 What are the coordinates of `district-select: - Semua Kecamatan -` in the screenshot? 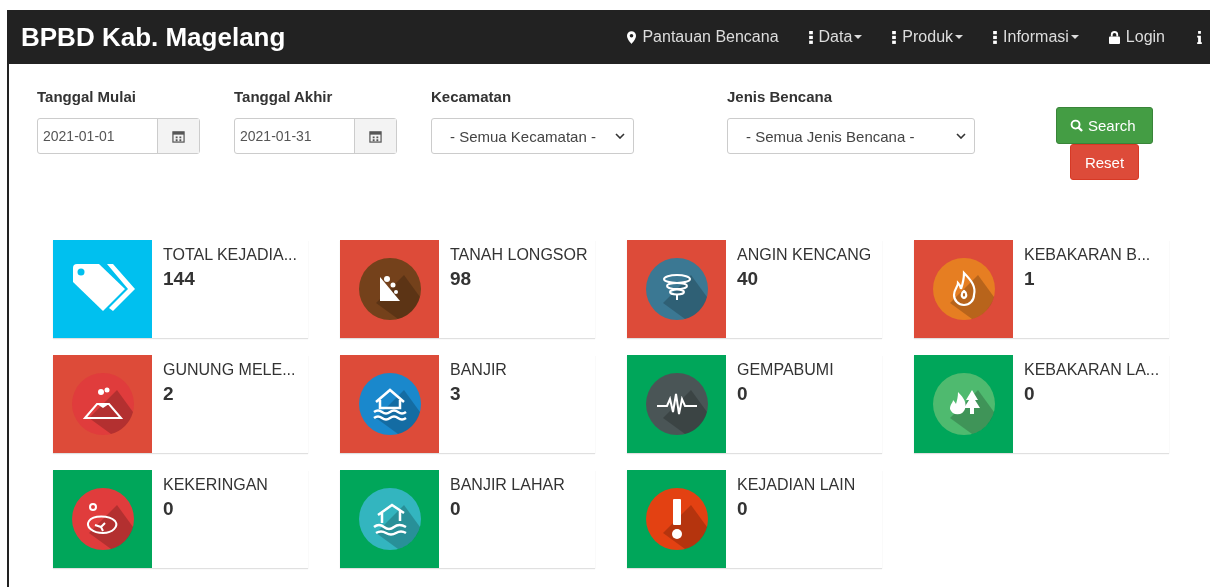 It's located at (532, 136).